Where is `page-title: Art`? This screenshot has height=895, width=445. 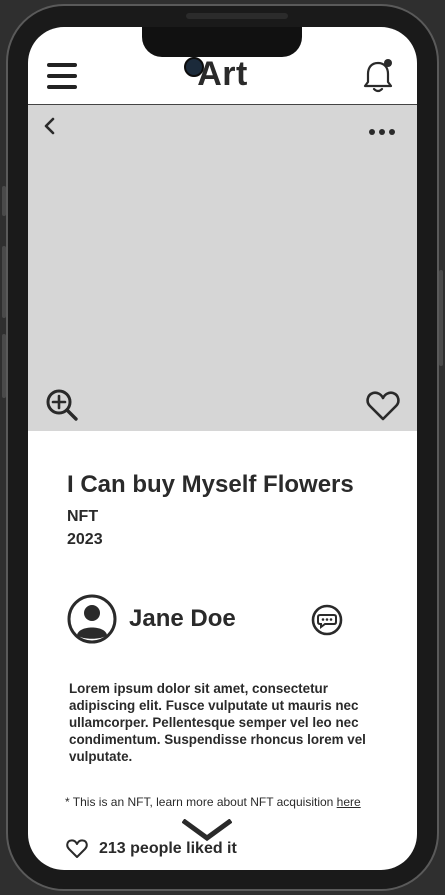 page-title: Art is located at coordinates (222, 74).